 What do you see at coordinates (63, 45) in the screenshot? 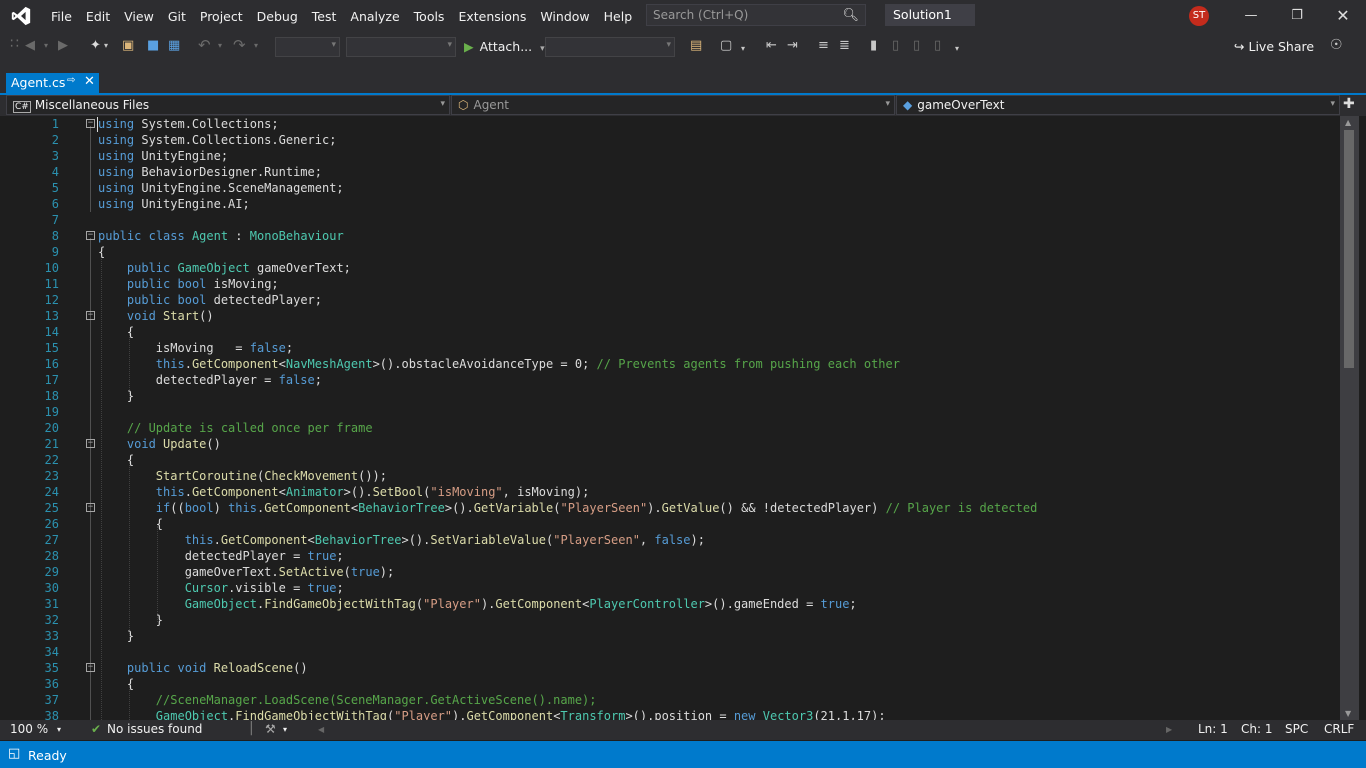
I see `navigate-forward-icon: ▶` at bounding box center [63, 45].